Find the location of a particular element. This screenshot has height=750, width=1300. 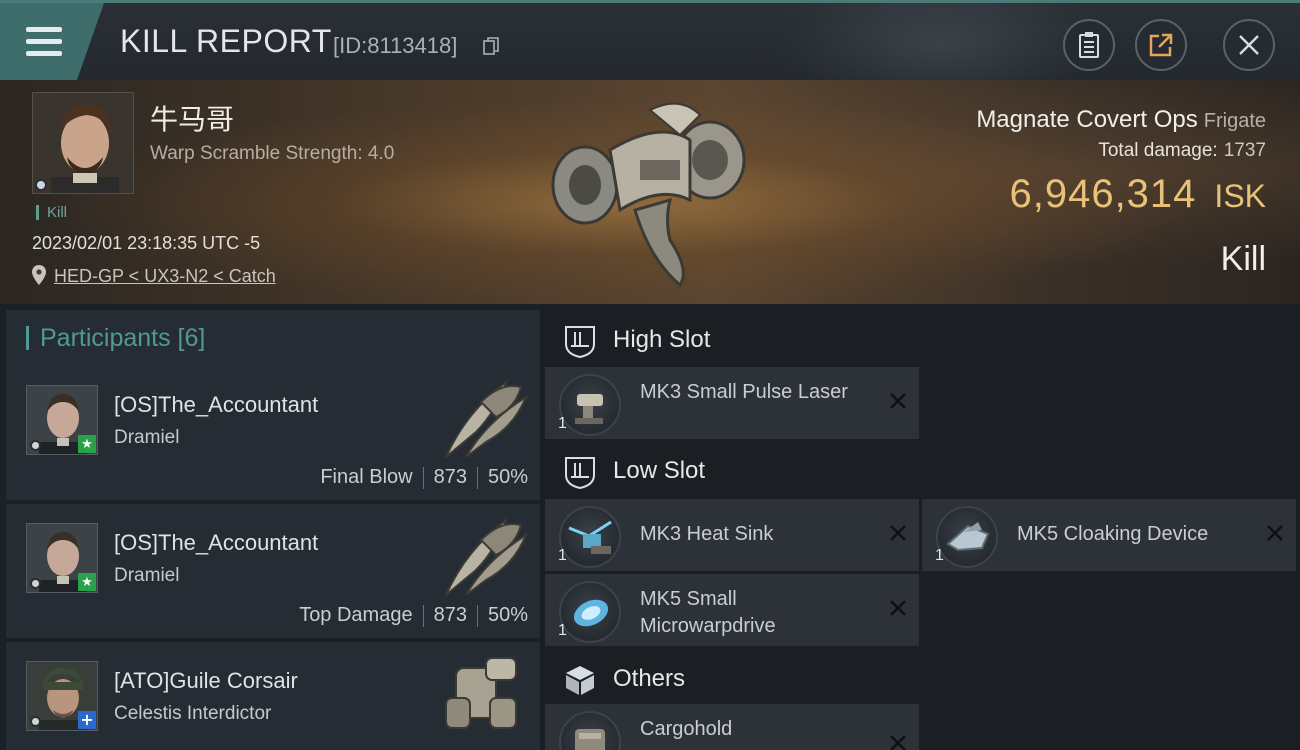

cloaking-device-icon is located at coordinates (967, 537).